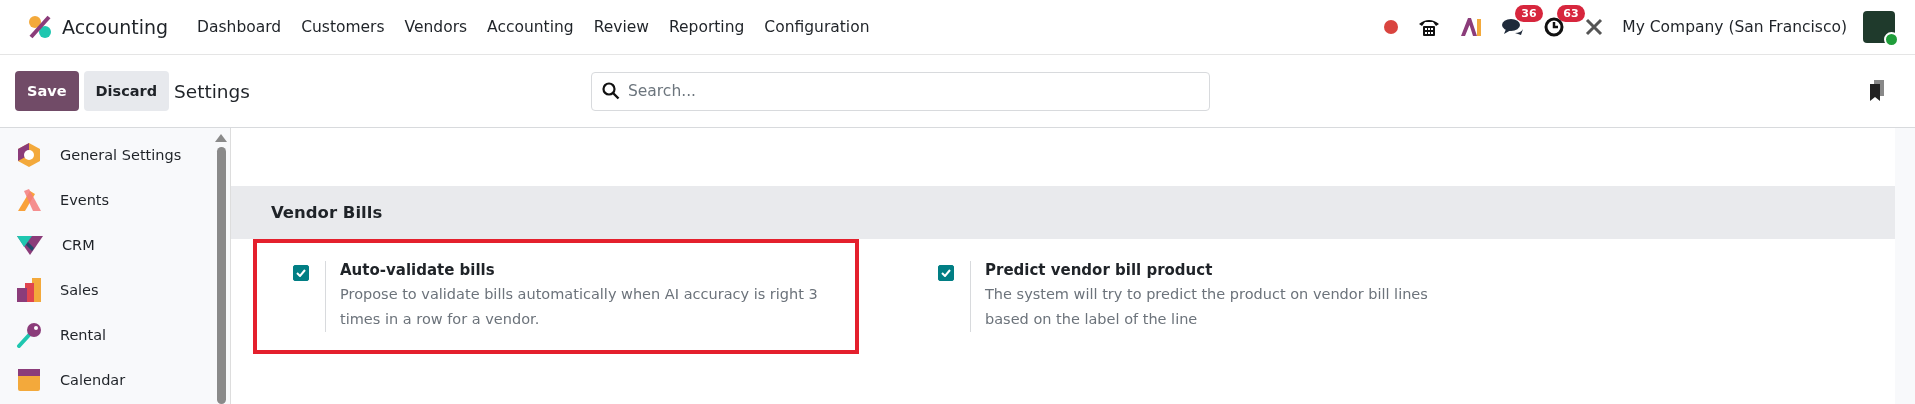  I want to click on sidebar-item: Events, so click(106, 199).